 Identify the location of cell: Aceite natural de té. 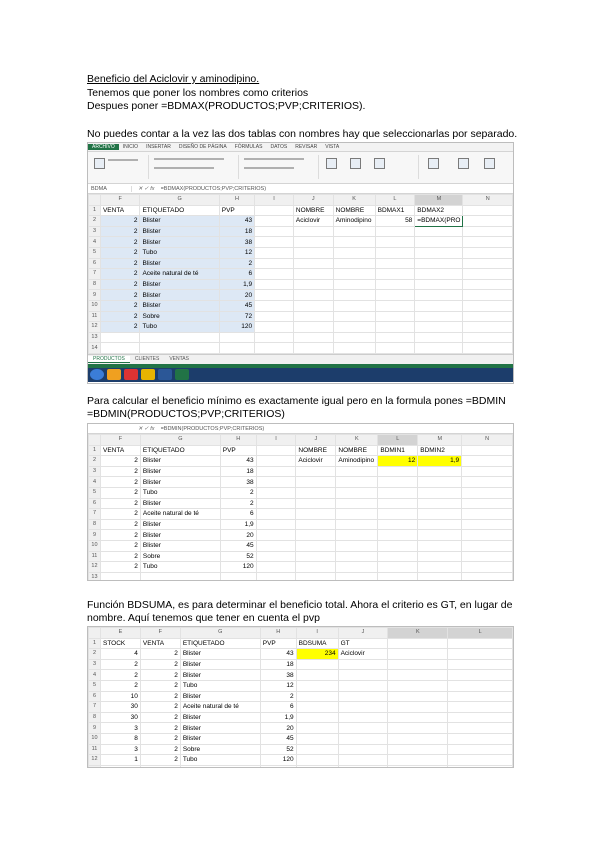
(180, 514).